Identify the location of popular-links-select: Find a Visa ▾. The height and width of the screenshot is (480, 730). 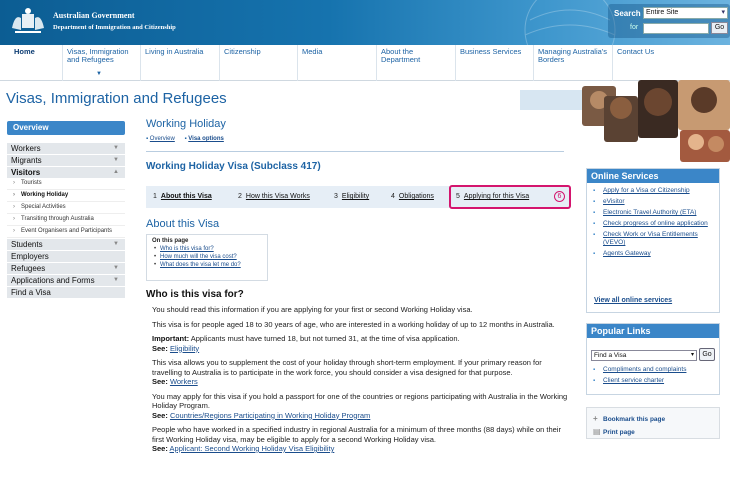
(644, 355).